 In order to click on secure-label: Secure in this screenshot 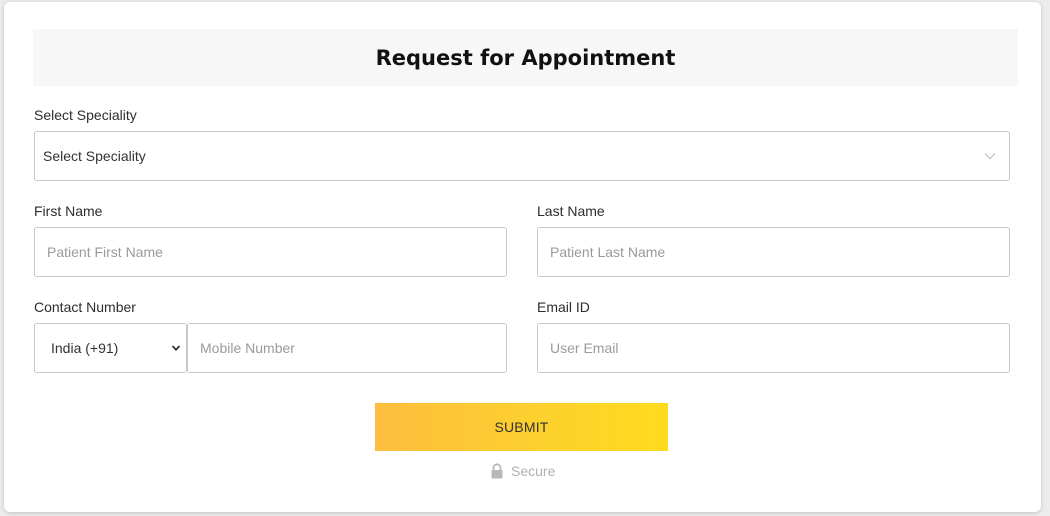, I will do `click(533, 471)`.